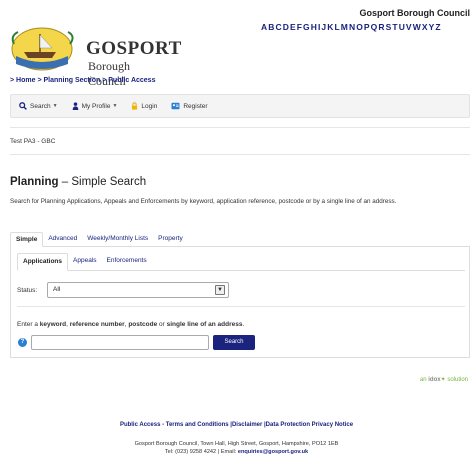 The image size is (473, 461). What do you see at coordinates (143, 324) in the screenshot?
I see `prompt-postcode: postcode` at bounding box center [143, 324].